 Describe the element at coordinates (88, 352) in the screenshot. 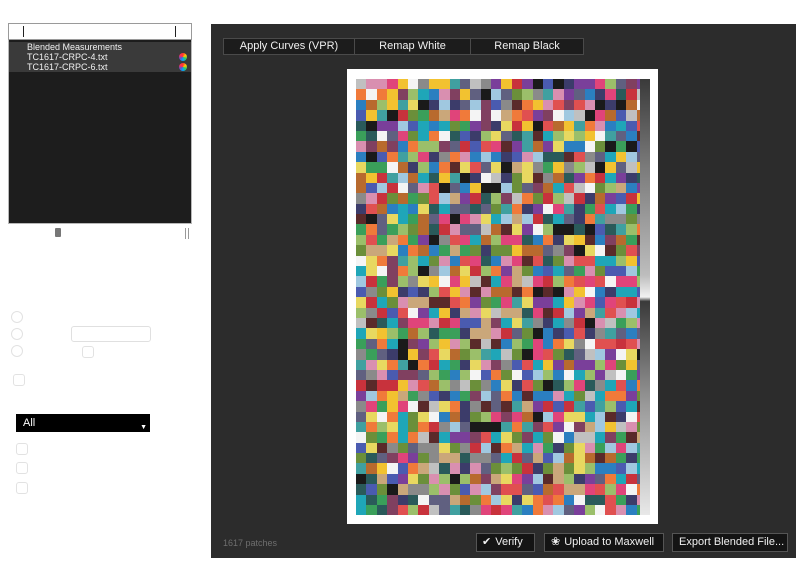

I see `option-checkbox` at that location.